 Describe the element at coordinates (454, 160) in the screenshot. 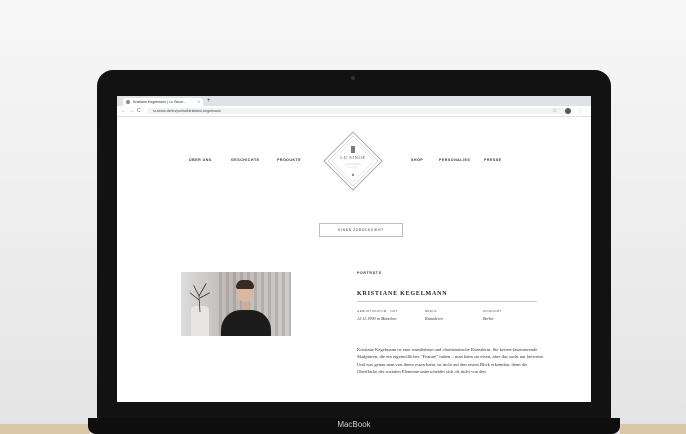

I see `nav-item-personalies: PERSONALIES` at that location.